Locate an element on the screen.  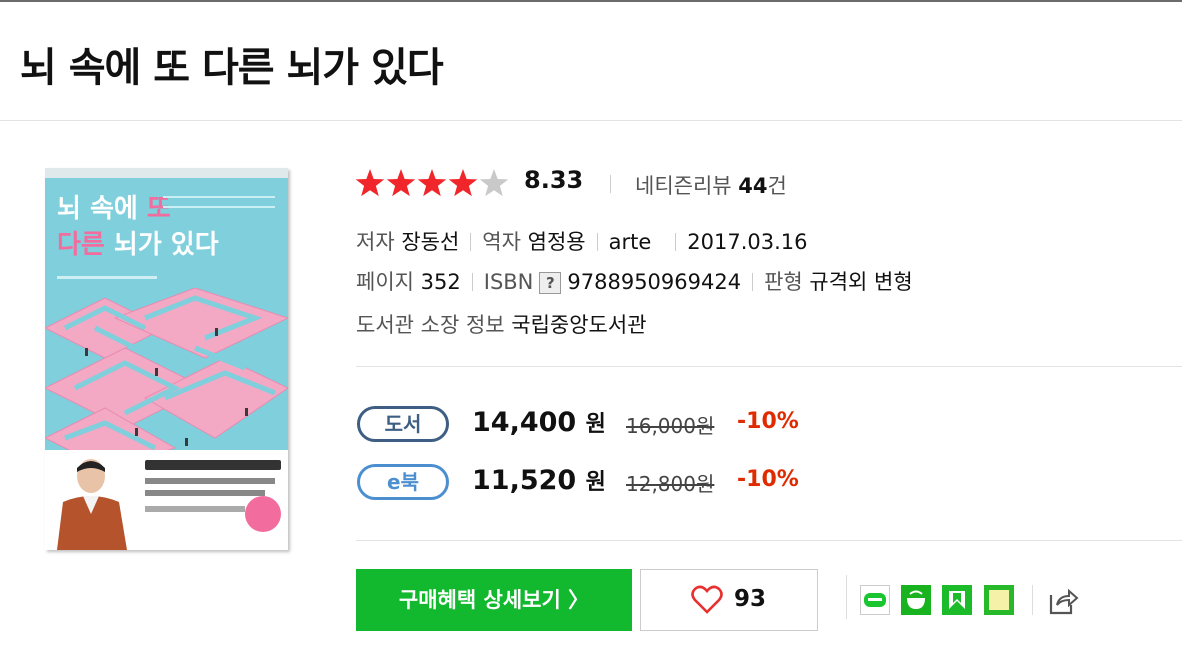
share-icon is located at coordinates (1063, 600).